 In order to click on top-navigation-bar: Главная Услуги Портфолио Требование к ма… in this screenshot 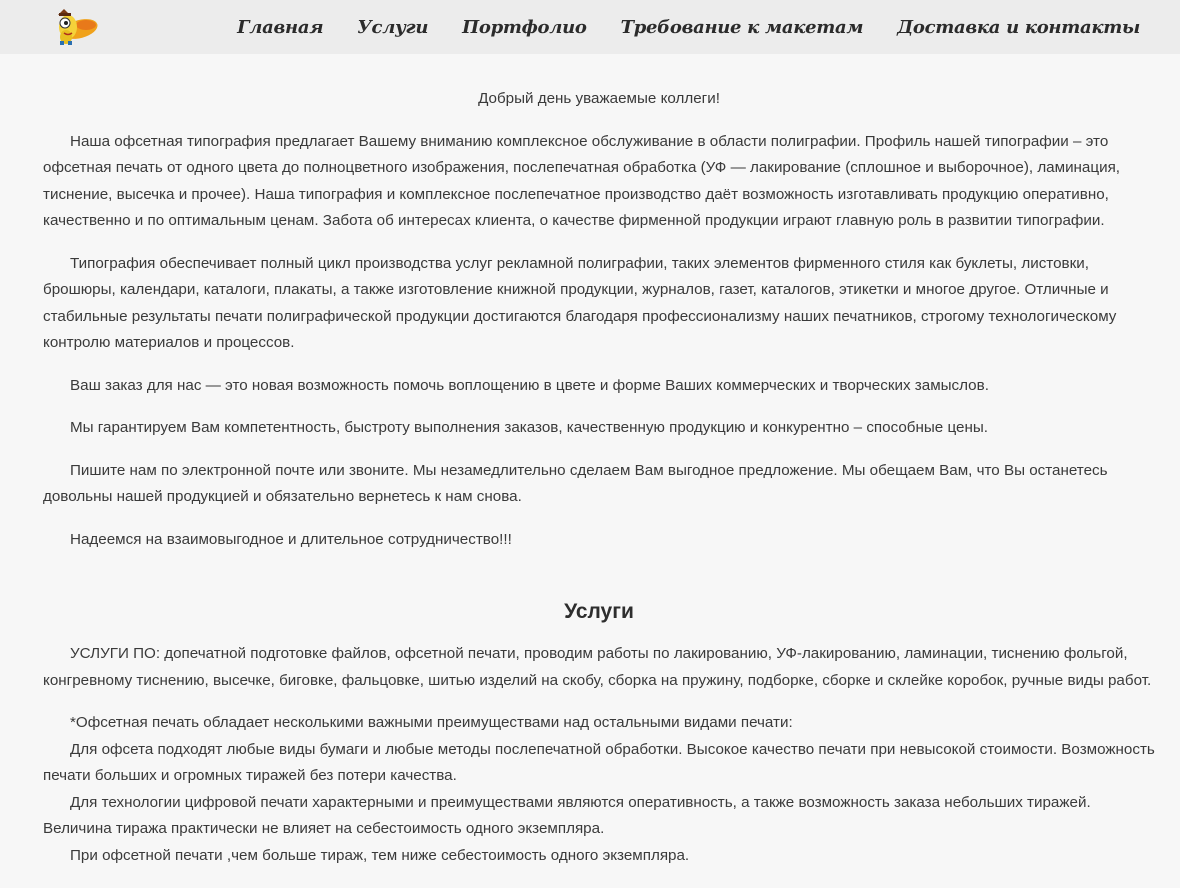, I will do `click(590, 27)`.